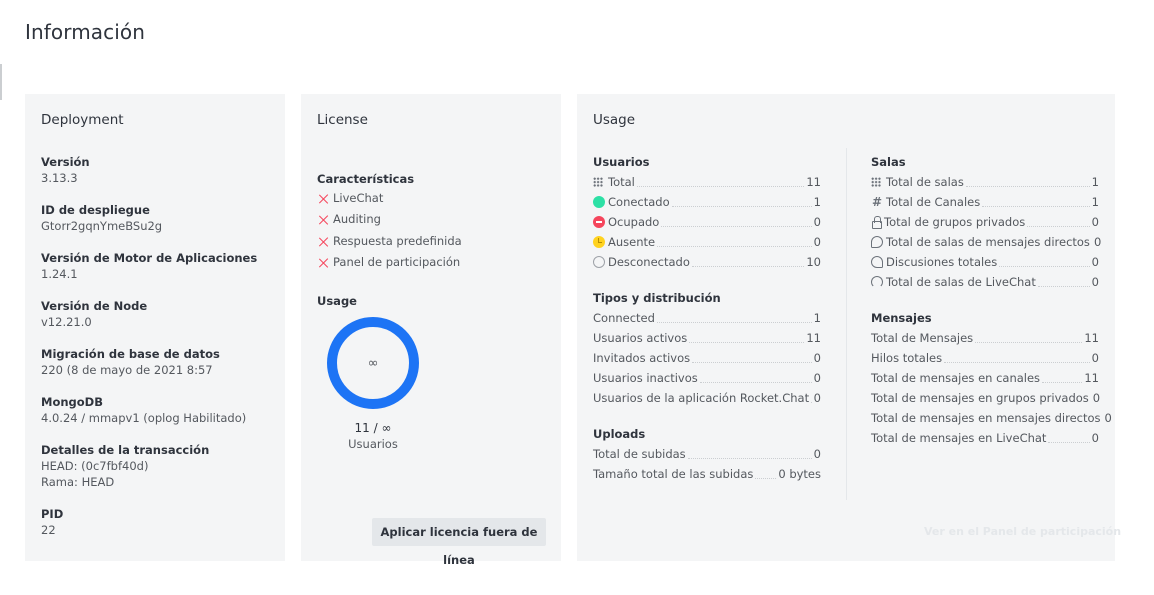 The width and height of the screenshot is (1154, 595). Describe the element at coordinates (127, 370) in the screenshot. I see `db-migration-value: 220 (8 de mayo de 2021 8:57` at that location.